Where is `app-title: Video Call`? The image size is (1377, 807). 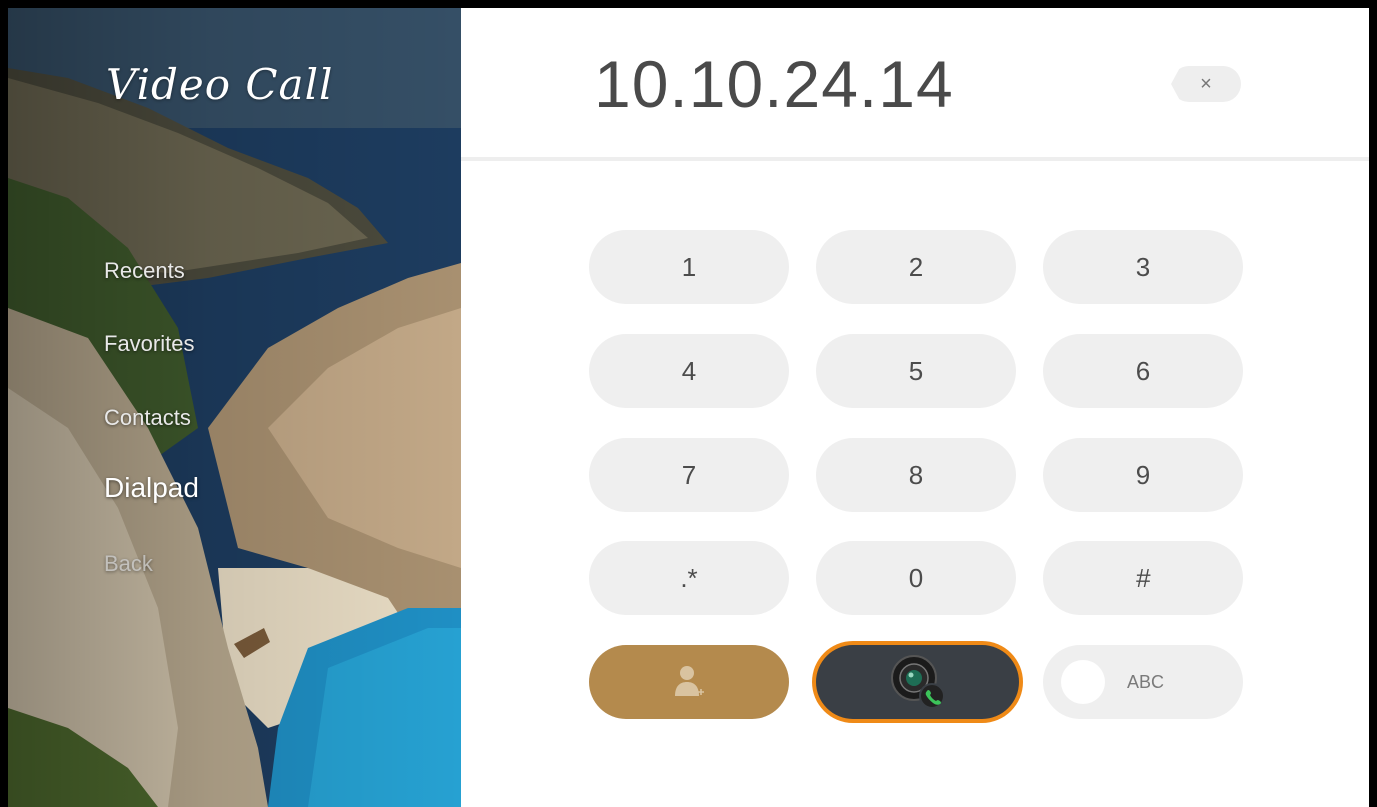 app-title: Video Call is located at coordinates (220, 84).